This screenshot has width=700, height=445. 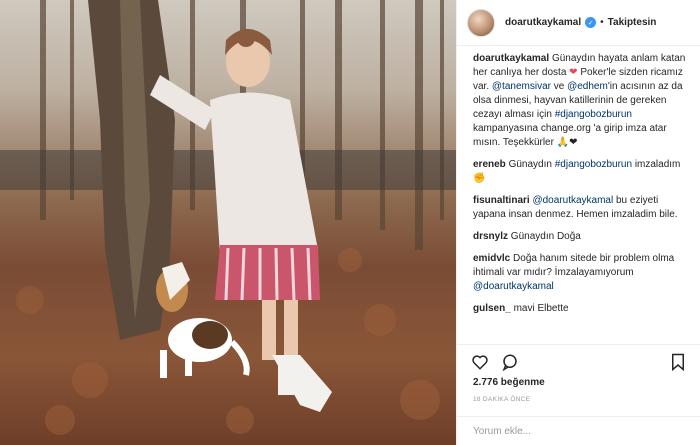 What do you see at coordinates (591, 22) in the screenshot?
I see `verified-badge-icon: ✓` at bounding box center [591, 22].